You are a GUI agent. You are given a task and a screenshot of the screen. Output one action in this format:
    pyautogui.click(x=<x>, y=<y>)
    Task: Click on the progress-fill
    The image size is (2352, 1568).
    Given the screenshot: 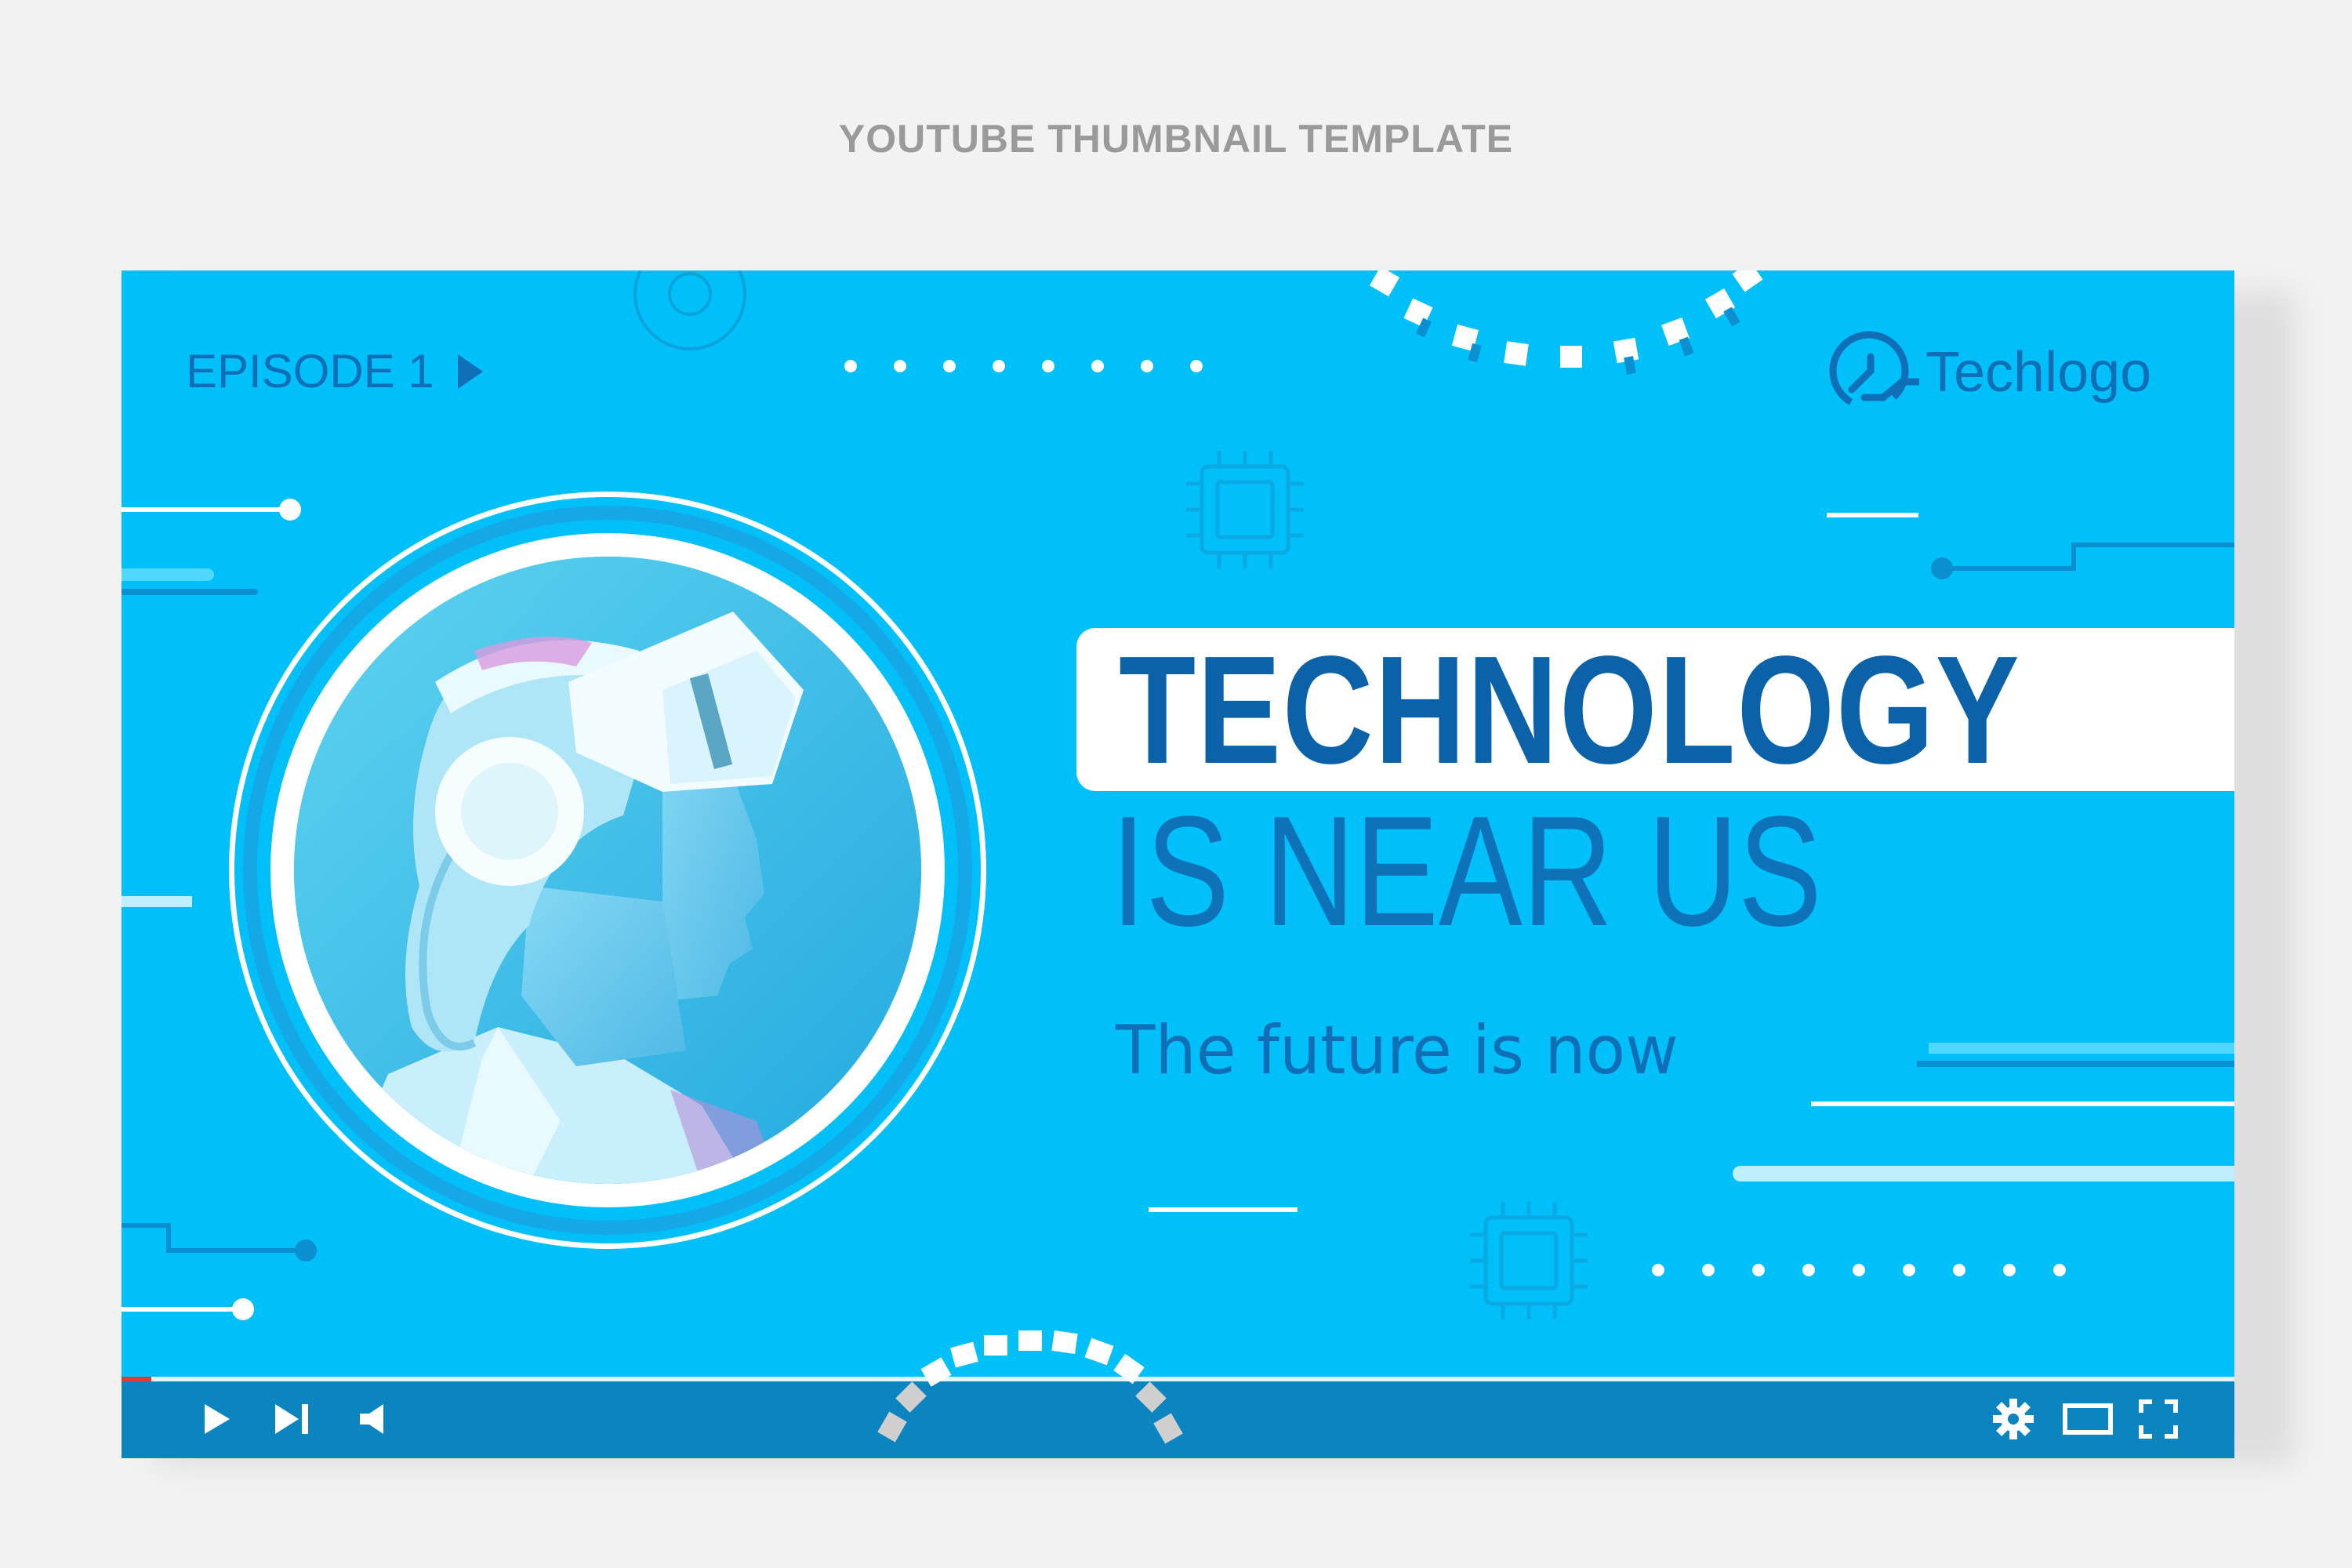 What is the action you would take?
    pyautogui.click(x=136, y=1379)
    